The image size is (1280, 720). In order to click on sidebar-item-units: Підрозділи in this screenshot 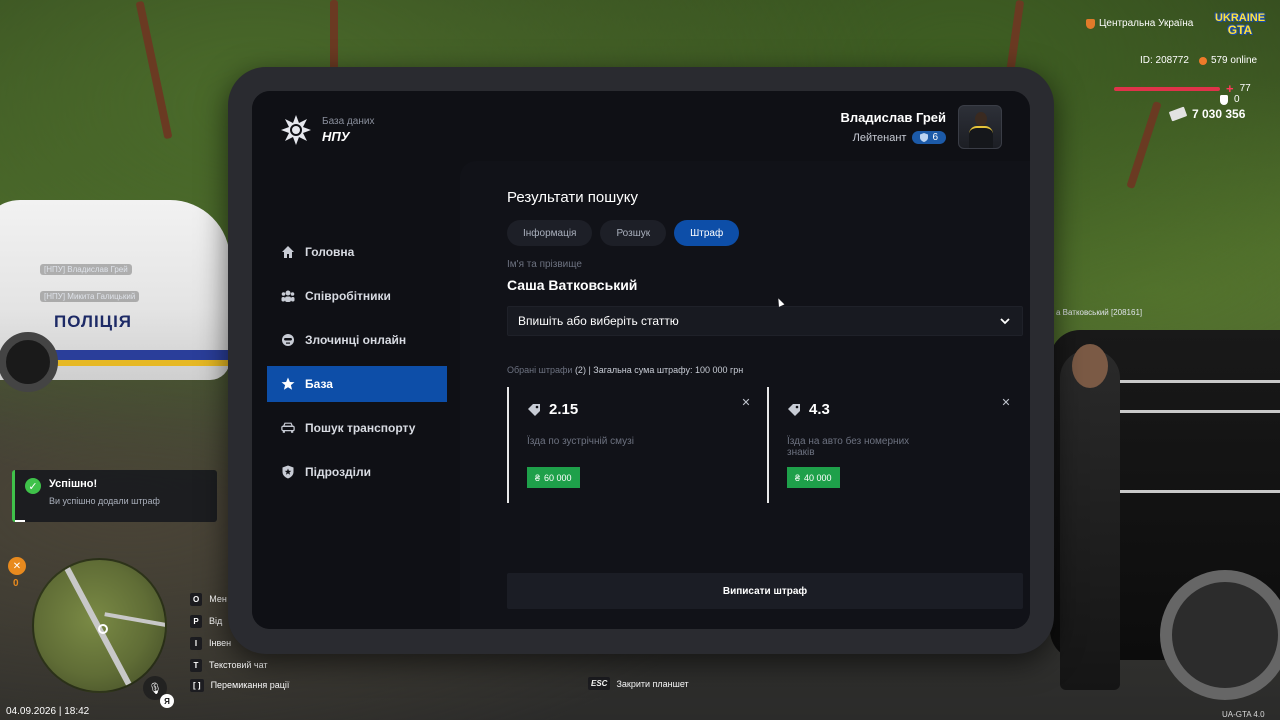, I will do `click(357, 472)`.